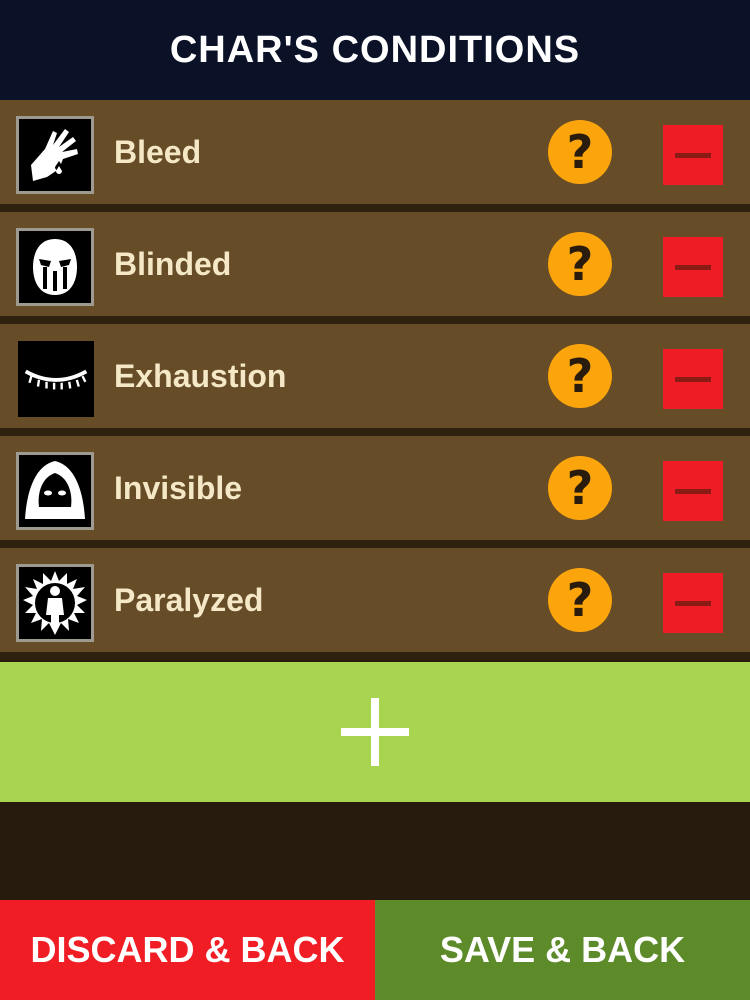 This screenshot has width=750, height=1000. Describe the element at coordinates (562, 950) in the screenshot. I see `save-and-back-button: SAVE & BACK` at that location.